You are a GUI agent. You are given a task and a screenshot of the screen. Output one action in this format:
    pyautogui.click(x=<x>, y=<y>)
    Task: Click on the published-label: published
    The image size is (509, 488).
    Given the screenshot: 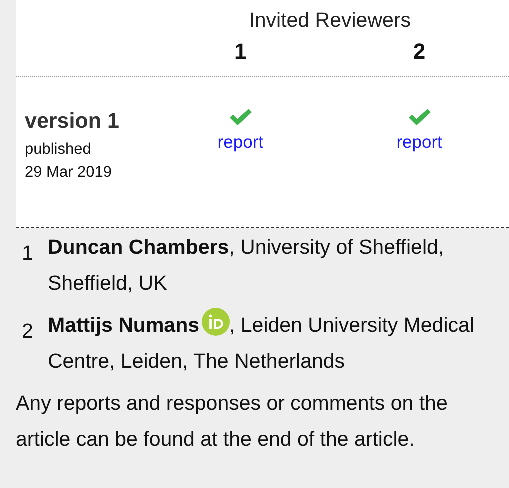 What is the action you would take?
    pyautogui.click(x=58, y=150)
    